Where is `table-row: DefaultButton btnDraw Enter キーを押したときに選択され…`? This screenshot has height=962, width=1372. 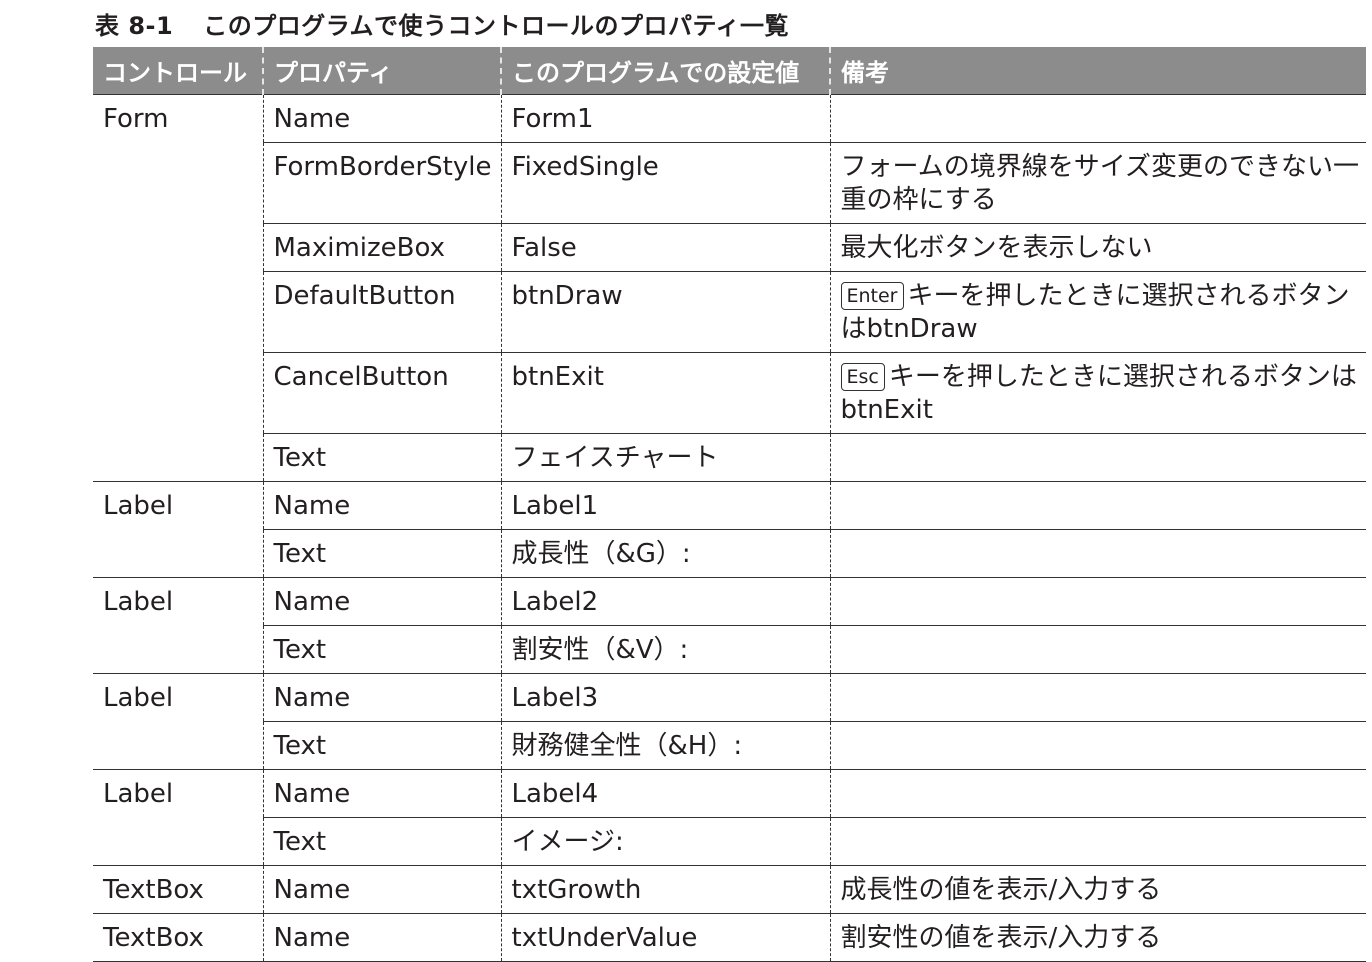
table-row: DefaultButton btnDraw Enter キーを押したときに選択され… is located at coordinates (729, 312).